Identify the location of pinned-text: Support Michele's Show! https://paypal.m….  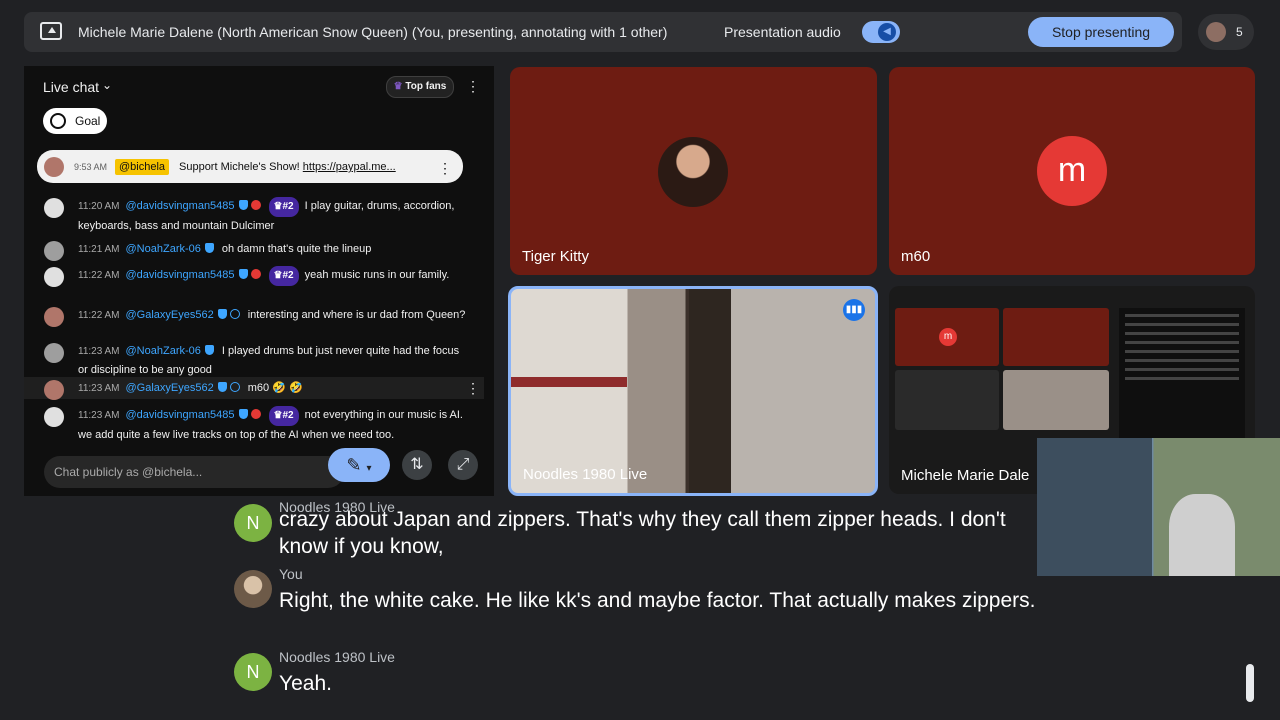
(287, 167).